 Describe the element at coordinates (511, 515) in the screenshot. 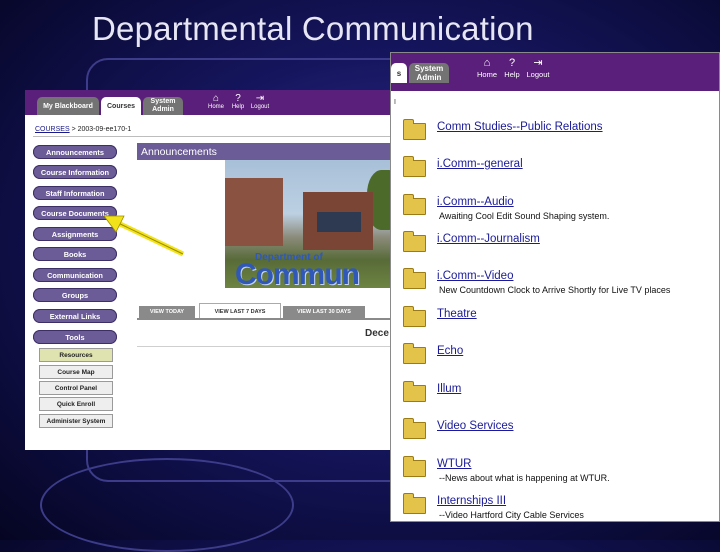

I see `folder-description: --Video Hartford City Cable Services` at that location.